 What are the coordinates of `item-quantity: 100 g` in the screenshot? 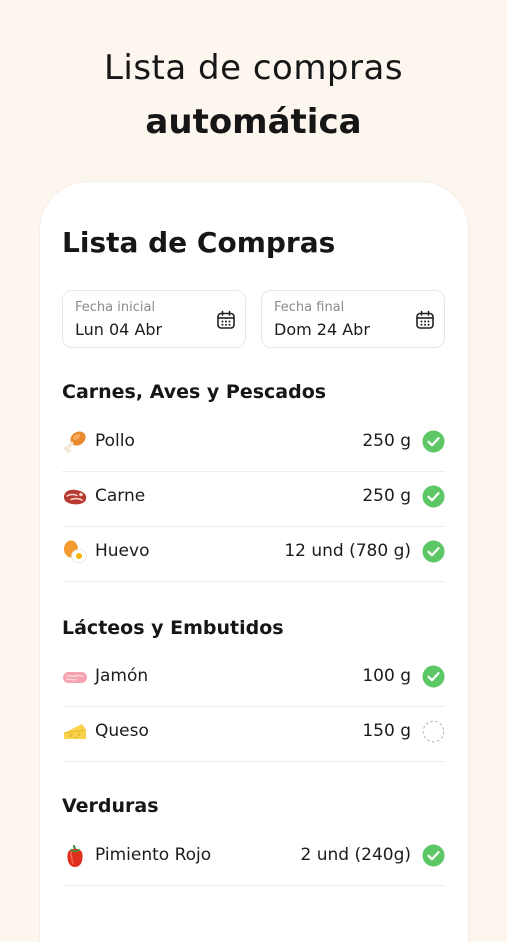 It's located at (386, 676).